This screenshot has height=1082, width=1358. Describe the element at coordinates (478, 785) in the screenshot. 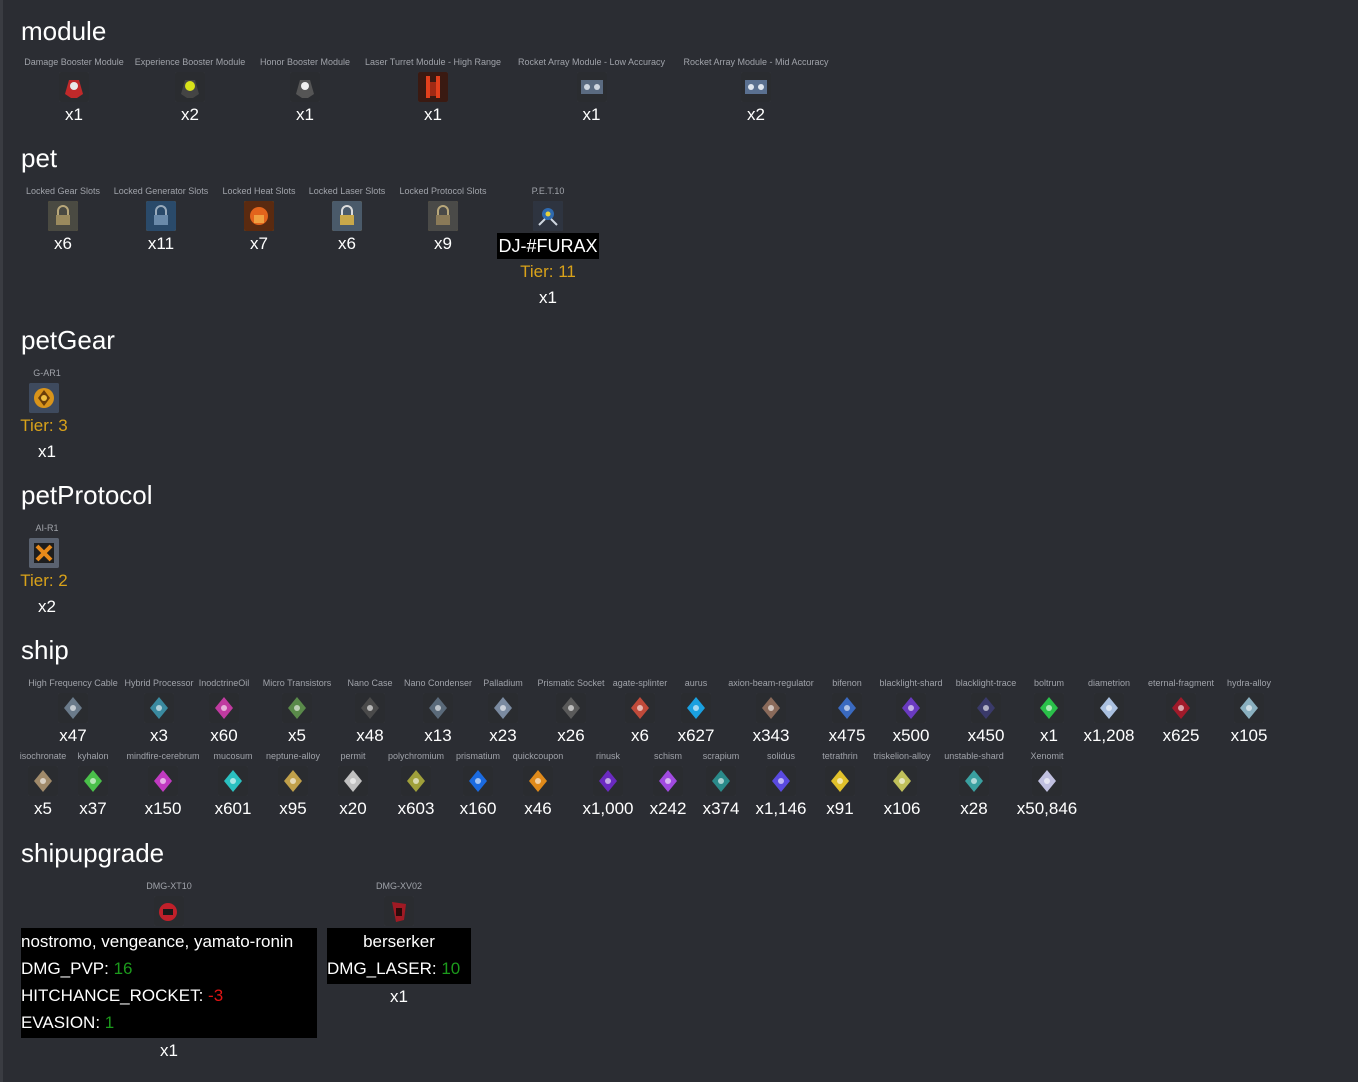

I see `ship-resource-item: prismatium x160` at that location.